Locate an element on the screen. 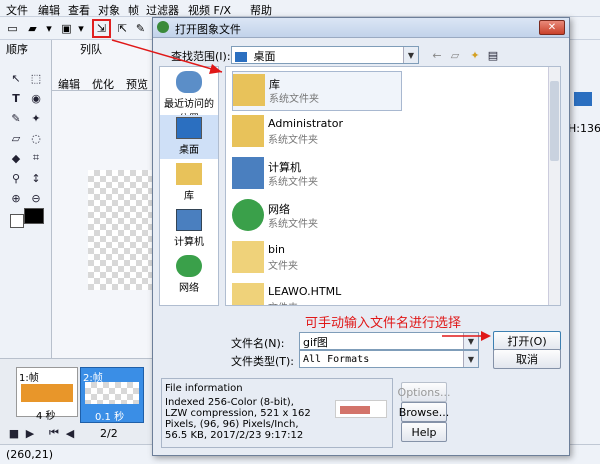  arrow-to-look-in is located at coordinates (167, 56).